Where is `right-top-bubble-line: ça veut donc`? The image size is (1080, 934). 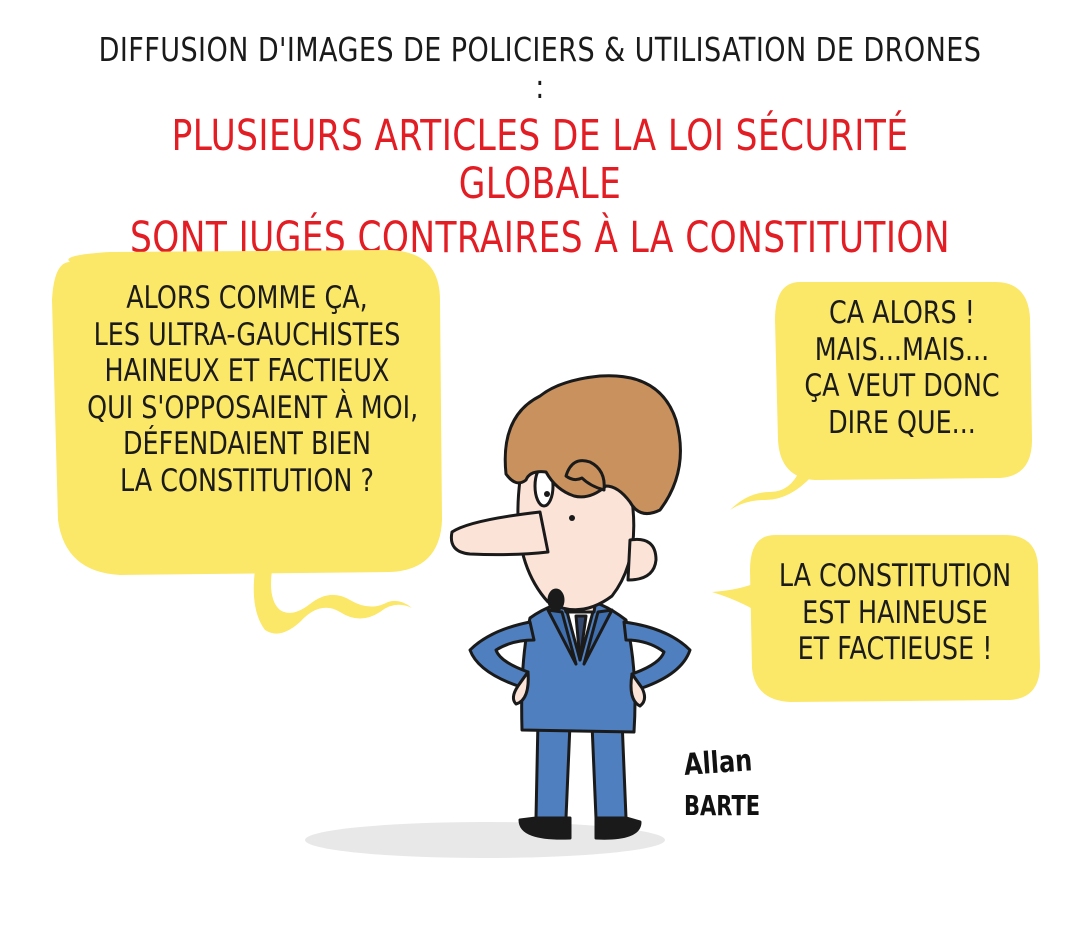
right-top-bubble-line: ça veut donc is located at coordinates (902, 386).